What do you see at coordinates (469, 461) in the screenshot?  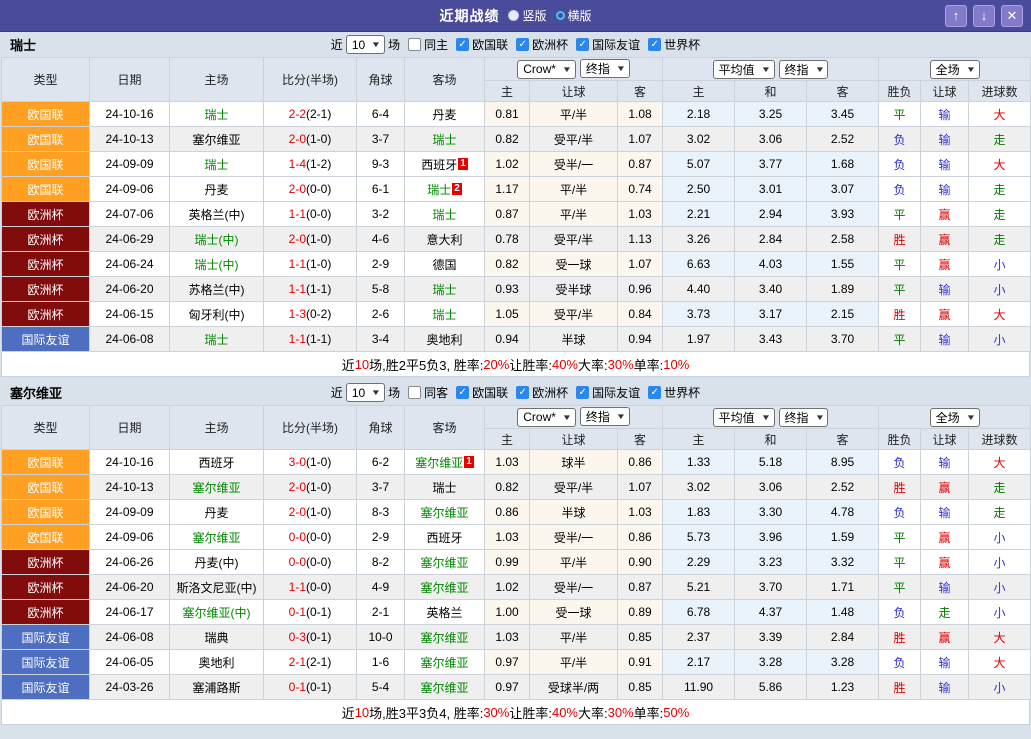 I see `red-badge: 1` at bounding box center [469, 461].